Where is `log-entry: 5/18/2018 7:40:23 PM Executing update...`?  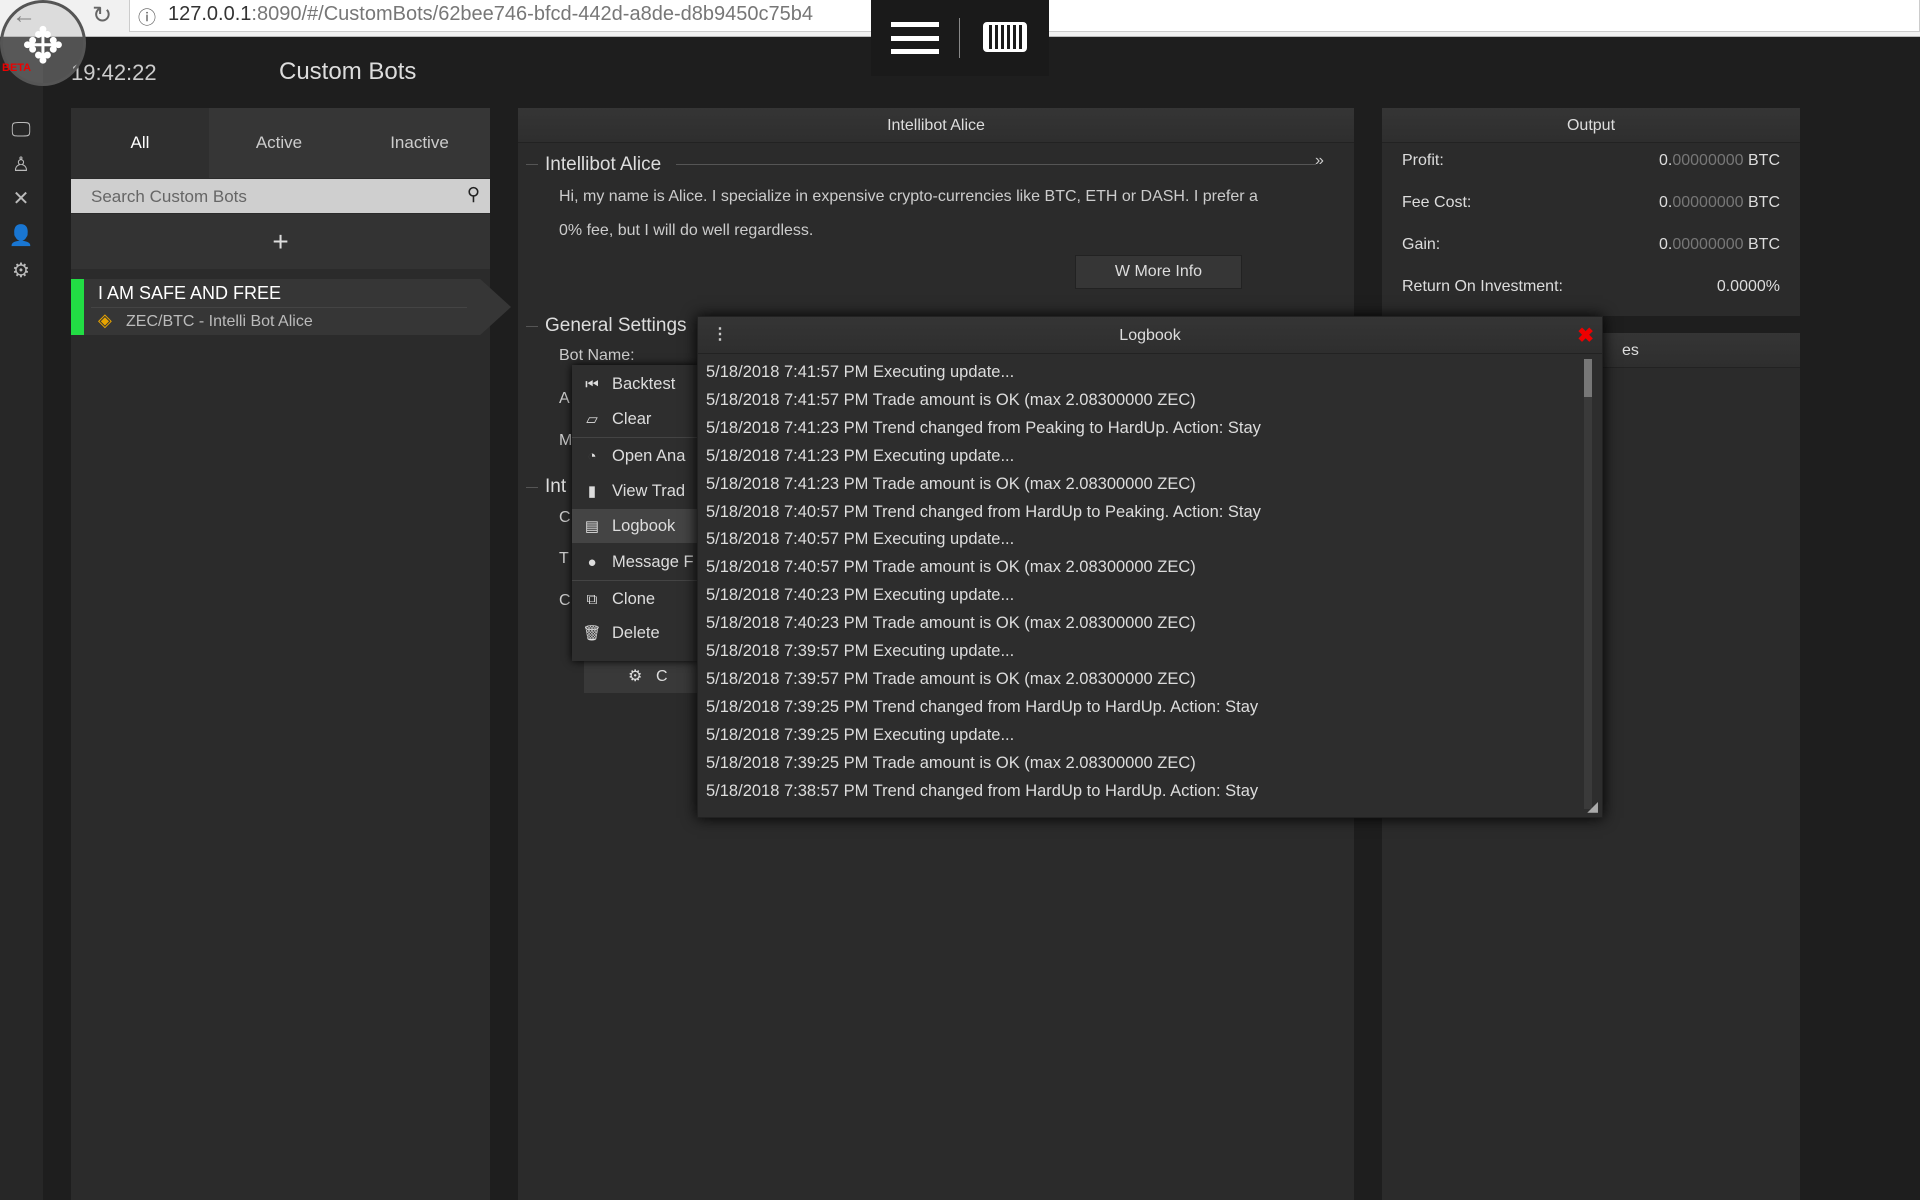
log-entry: 5/18/2018 7:40:23 PM Executing update... is located at coordinates (860, 595).